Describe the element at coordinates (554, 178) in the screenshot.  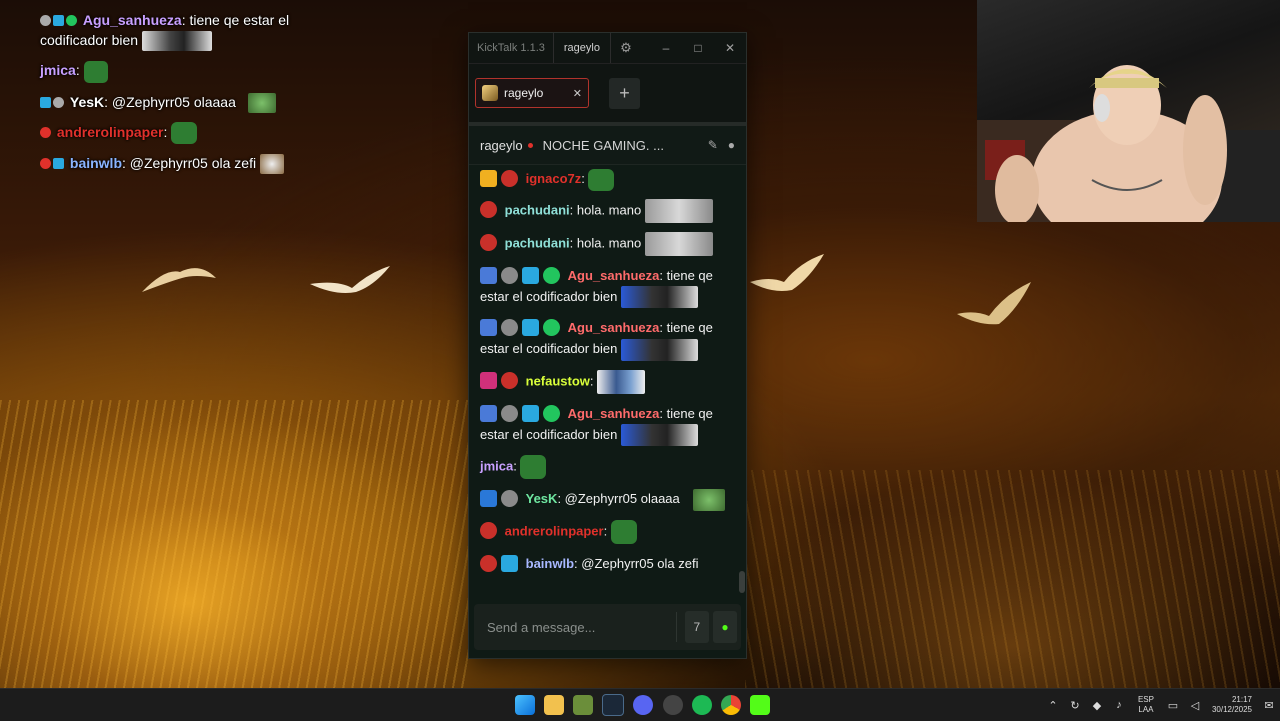
I see `chat-username: ignaco7z` at that location.